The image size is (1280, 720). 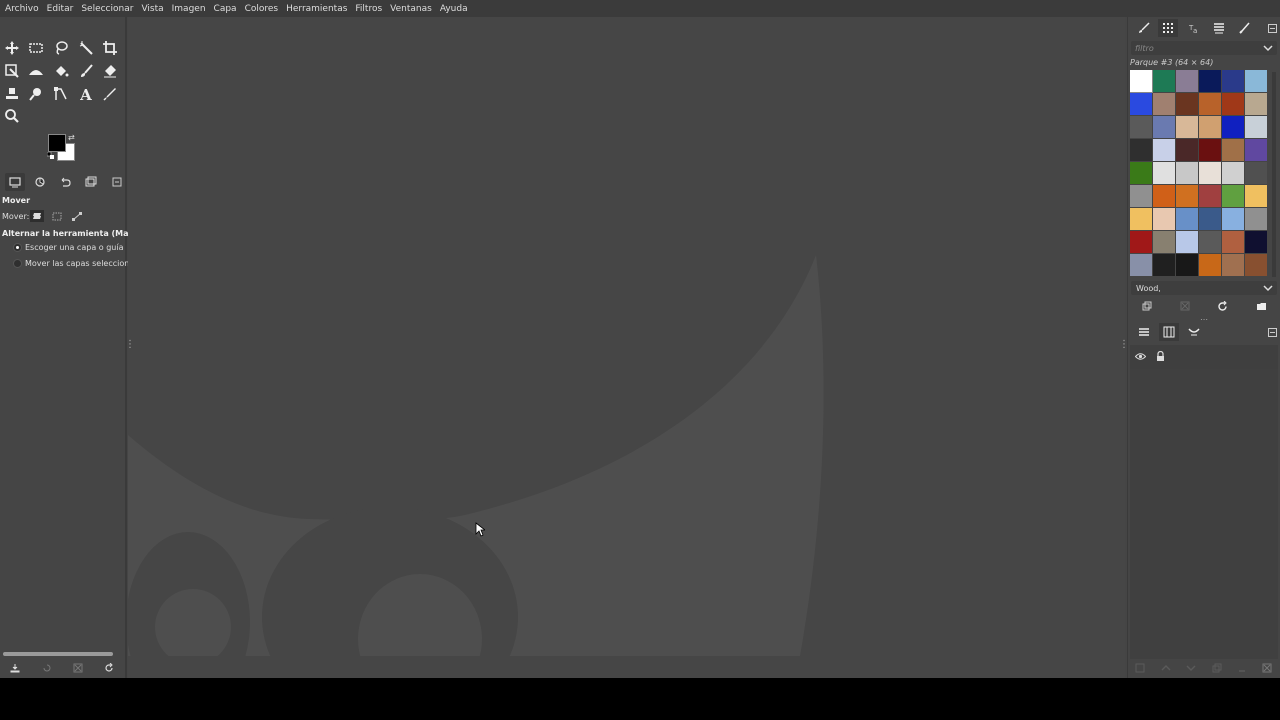 I want to click on fonts-tab-icon: Ta, so click(x=1194, y=28).